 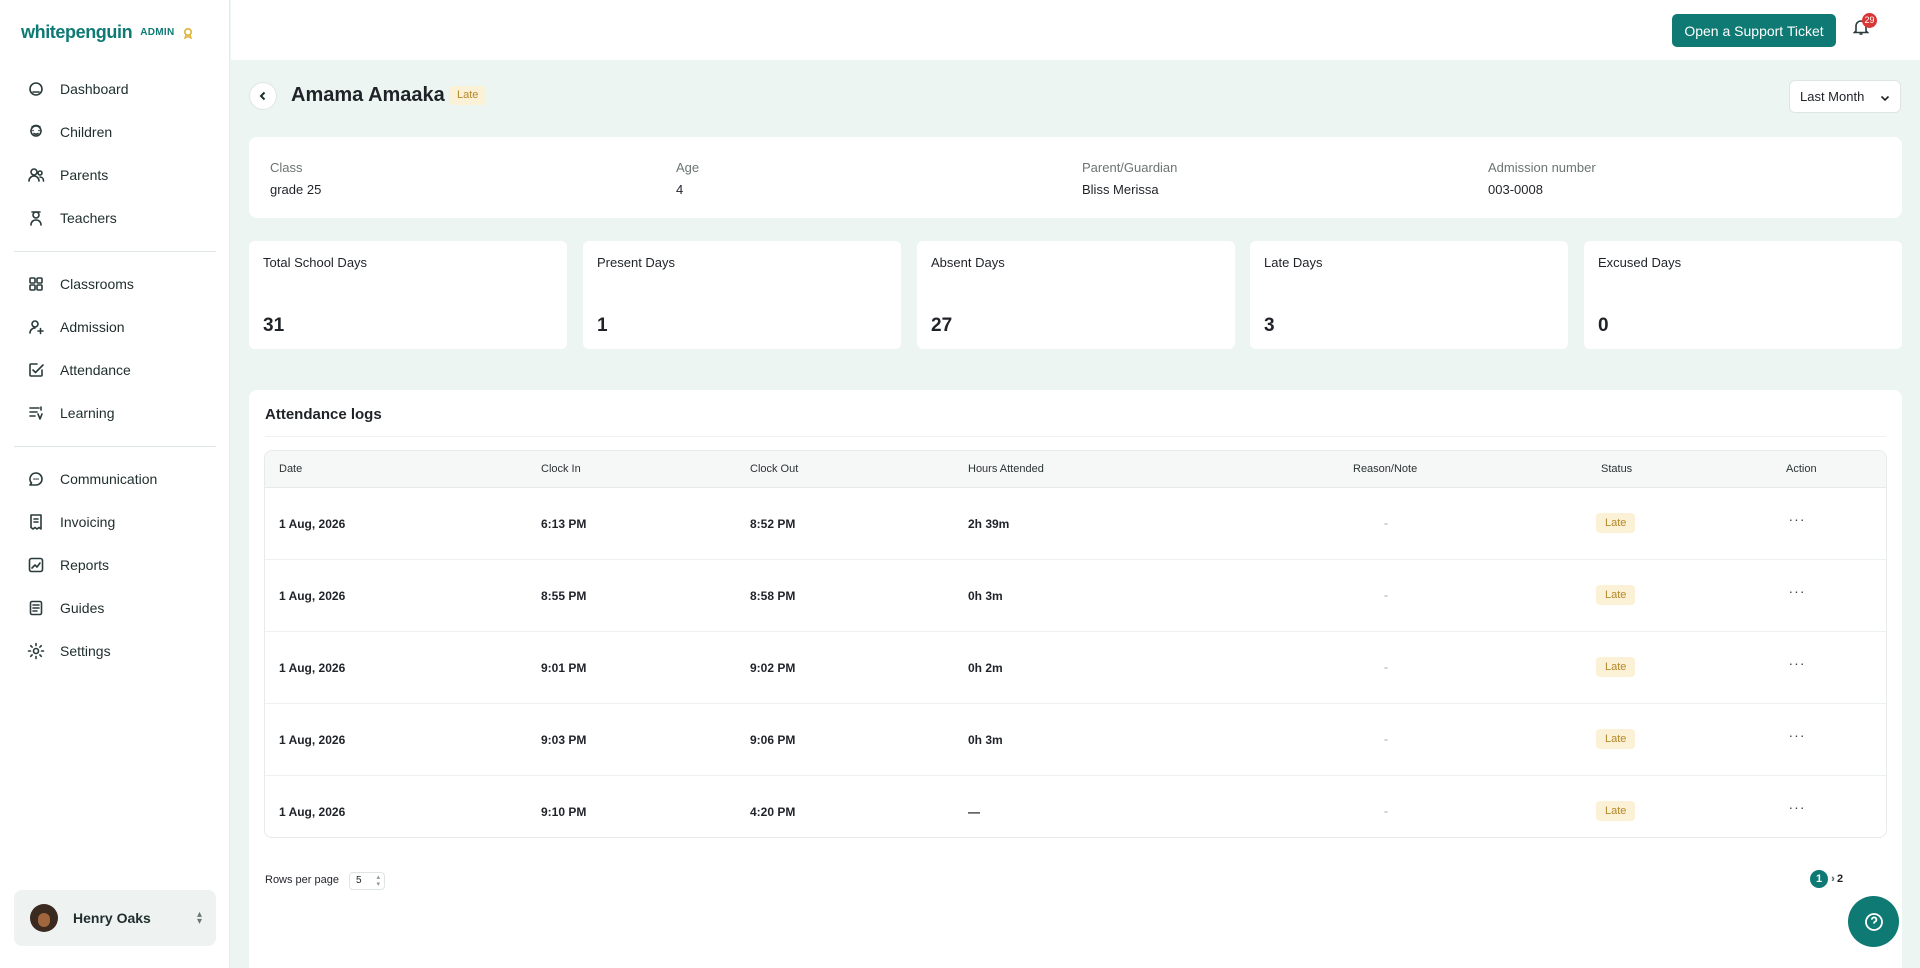 What do you see at coordinates (989, 524) in the screenshot?
I see `cell-hours: 2h 39m` at bounding box center [989, 524].